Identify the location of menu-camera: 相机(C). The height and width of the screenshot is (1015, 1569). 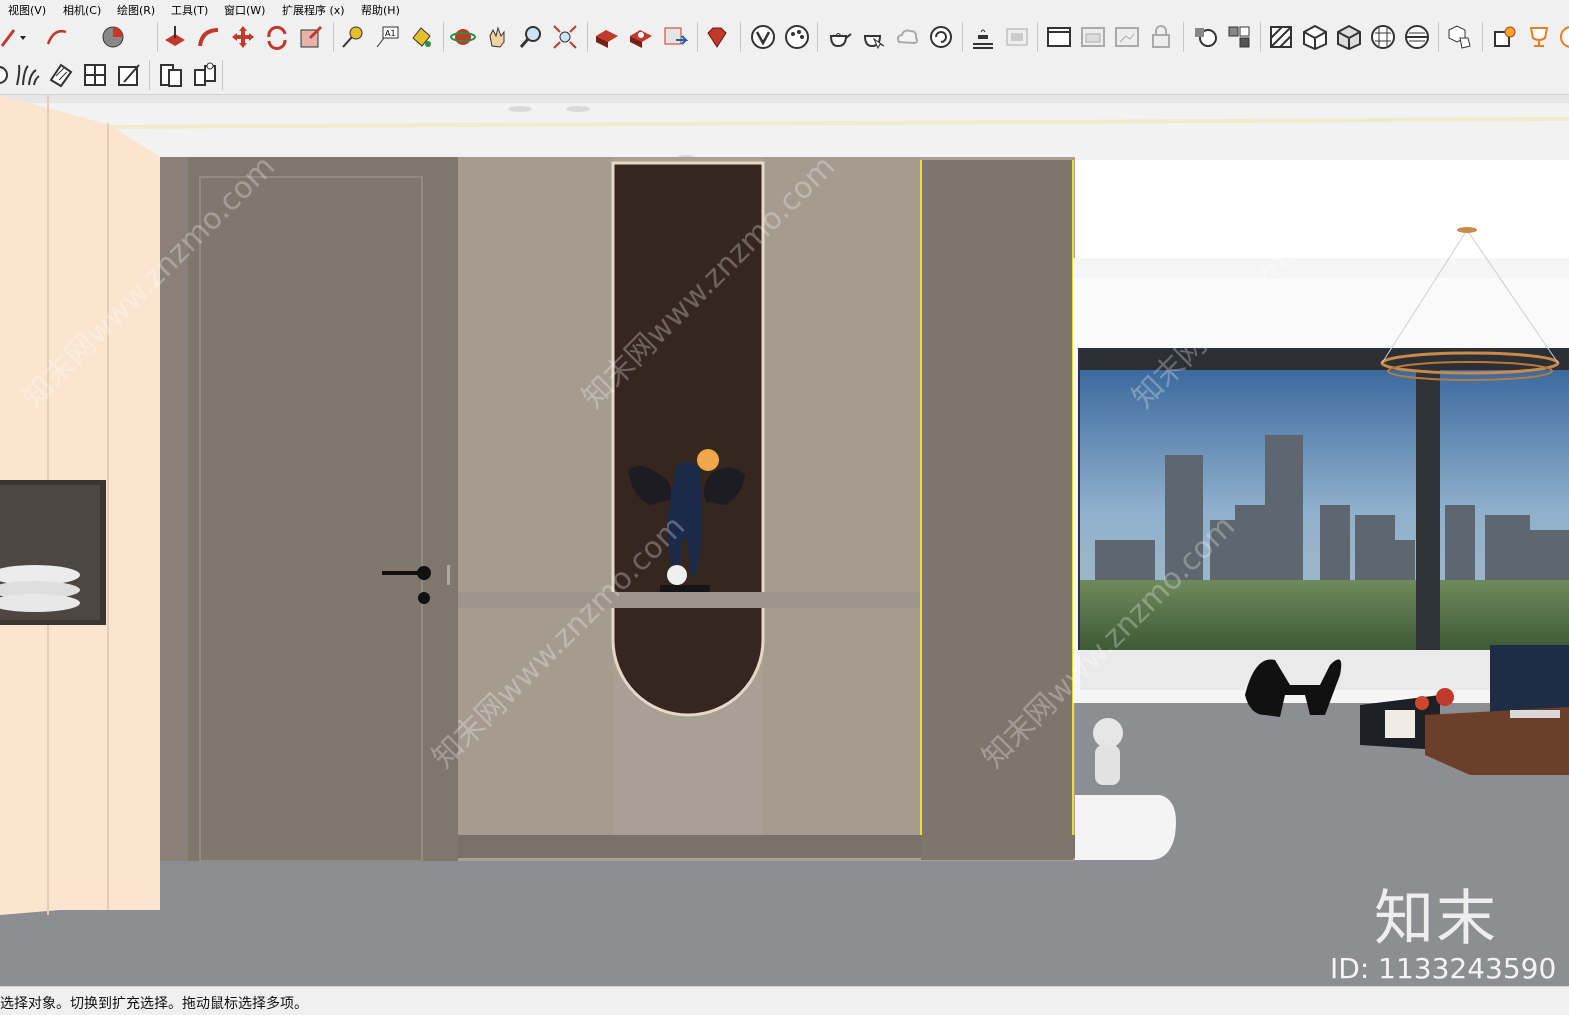
(82, 10).